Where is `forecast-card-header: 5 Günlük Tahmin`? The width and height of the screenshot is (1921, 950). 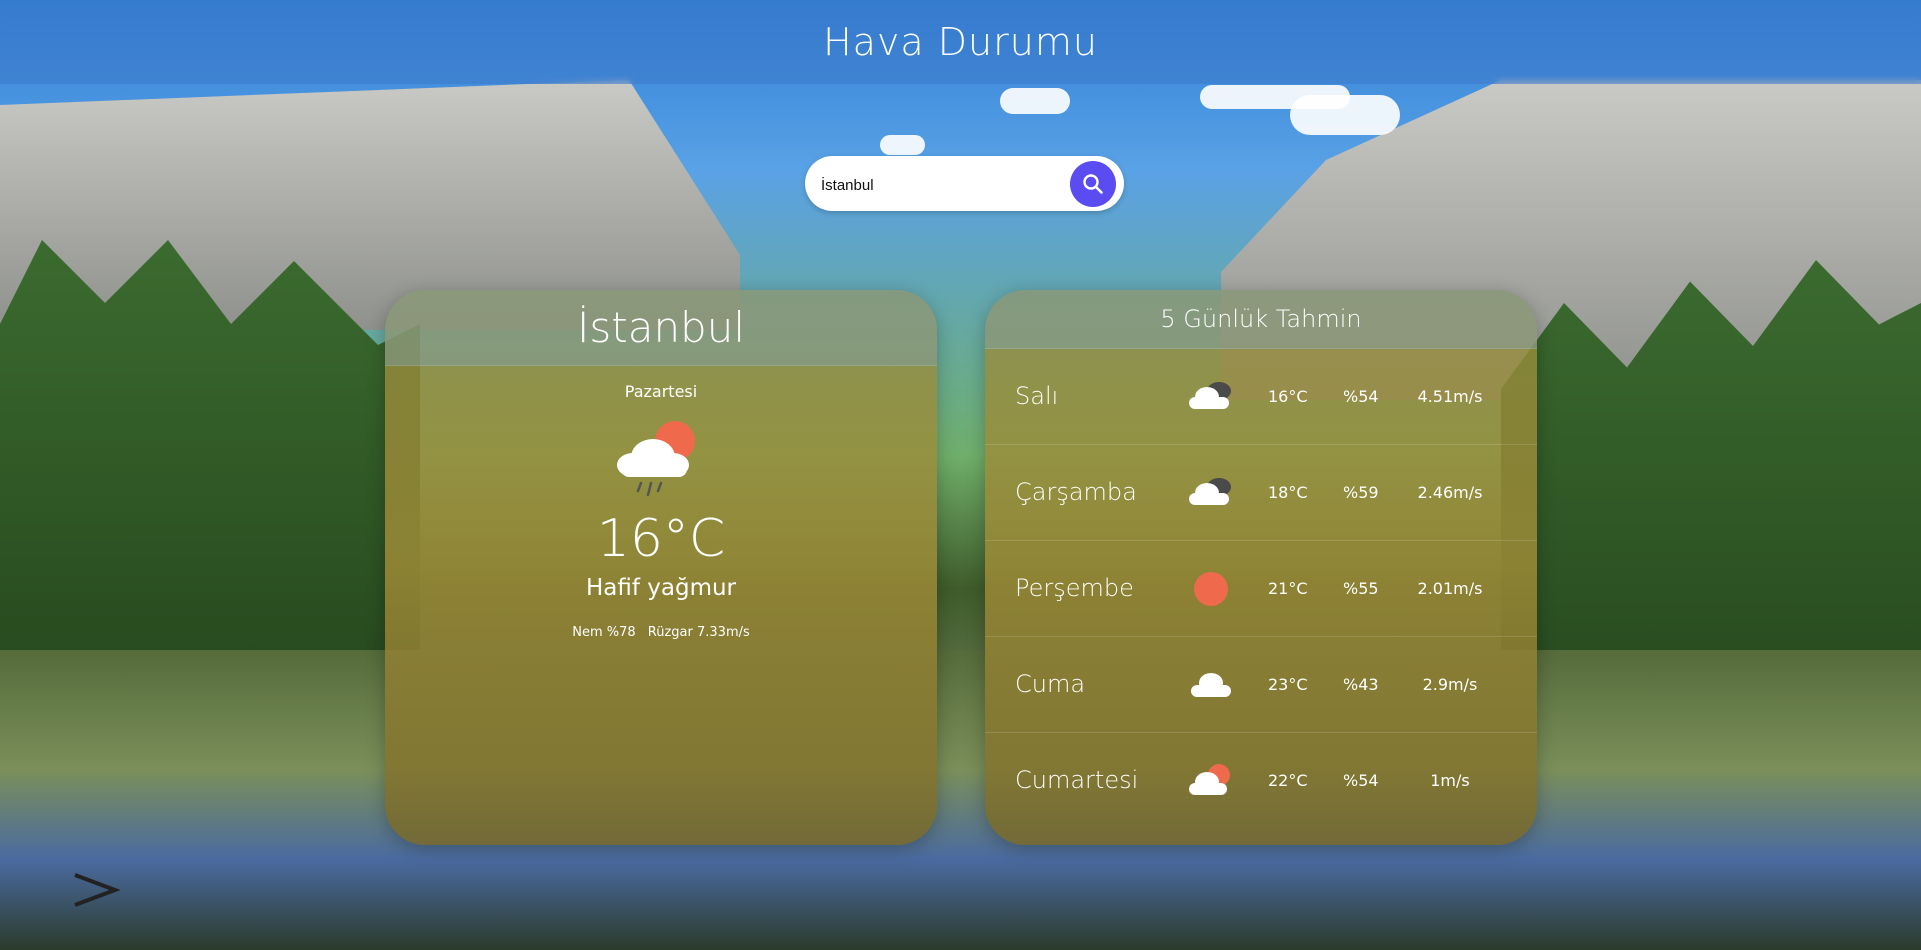
forecast-card-header: 5 Günlük Tahmin is located at coordinates (1261, 319).